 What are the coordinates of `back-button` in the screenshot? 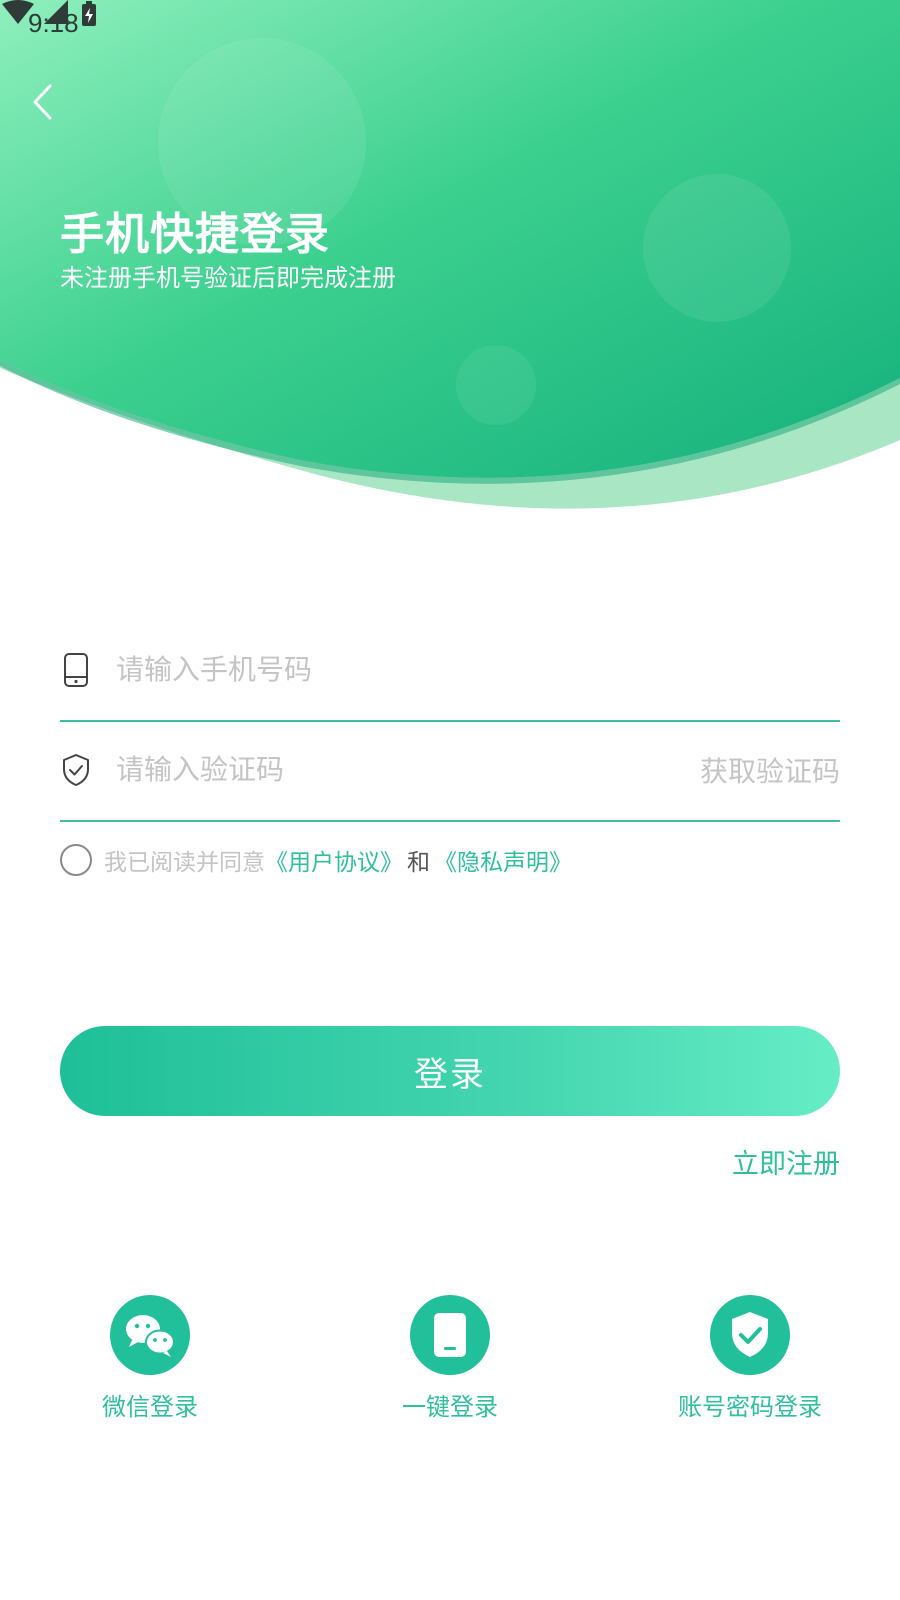 It's located at (46, 102).